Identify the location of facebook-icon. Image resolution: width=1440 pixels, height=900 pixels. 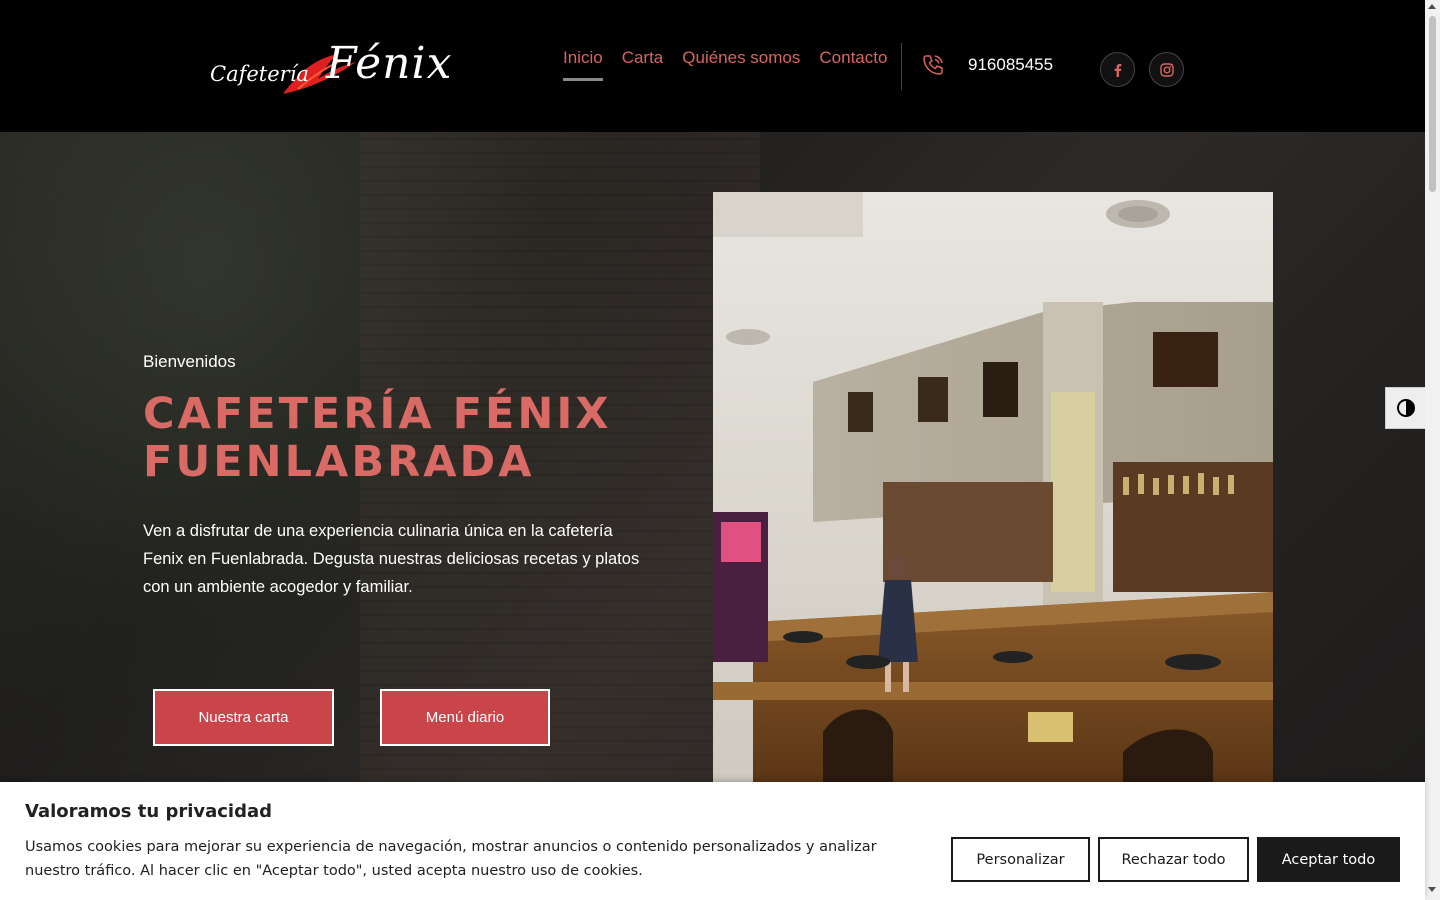
(1117, 70).